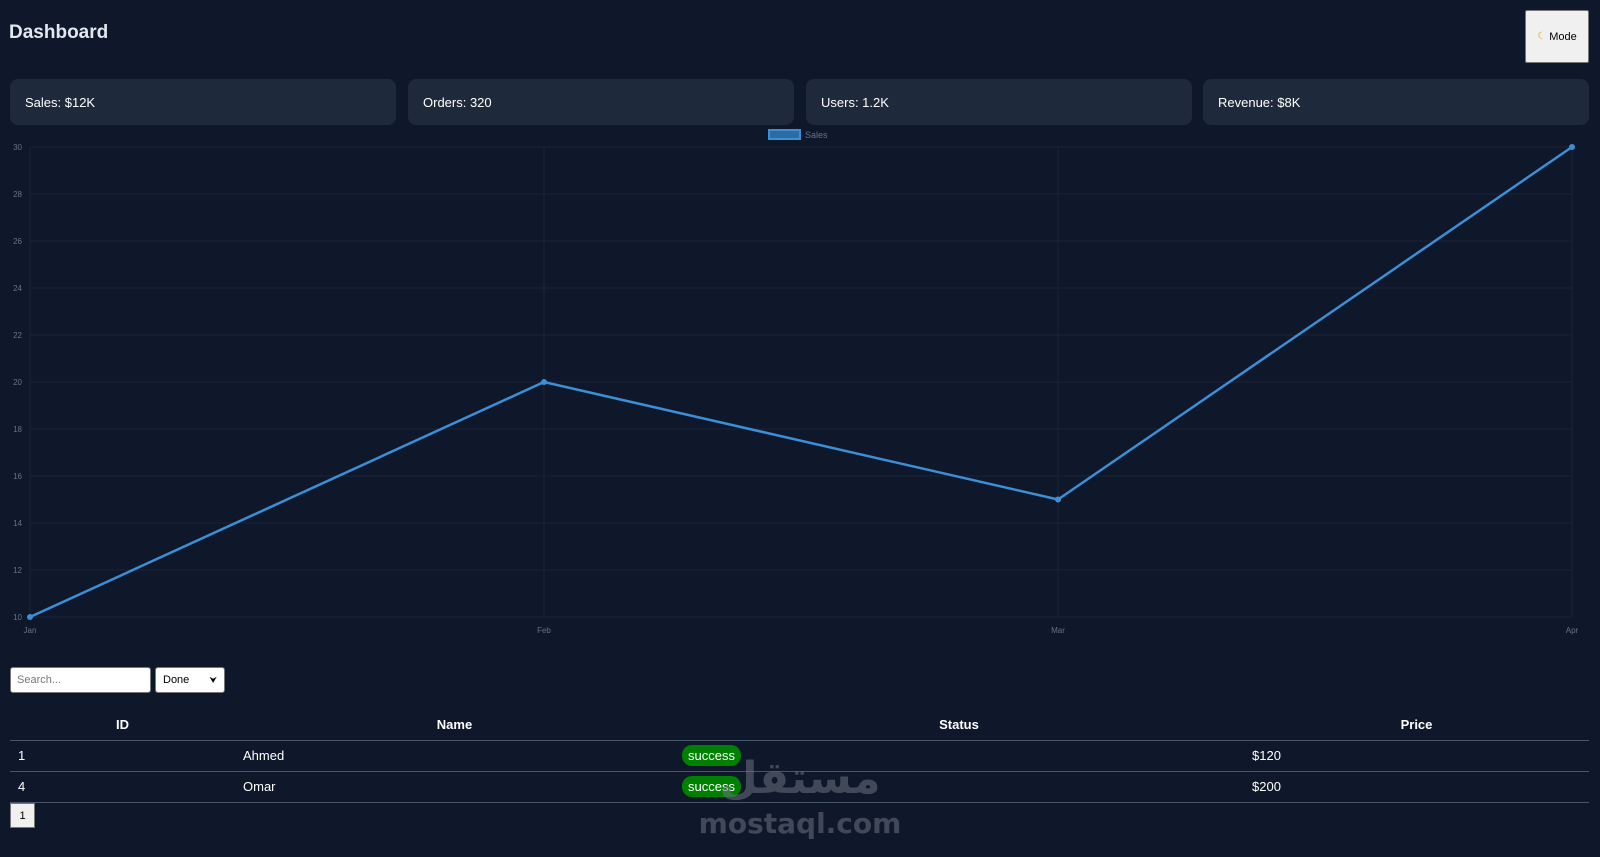 This screenshot has width=1600, height=857. What do you see at coordinates (601, 102) in the screenshot?
I see `stat-card-orders: Orders: 320` at bounding box center [601, 102].